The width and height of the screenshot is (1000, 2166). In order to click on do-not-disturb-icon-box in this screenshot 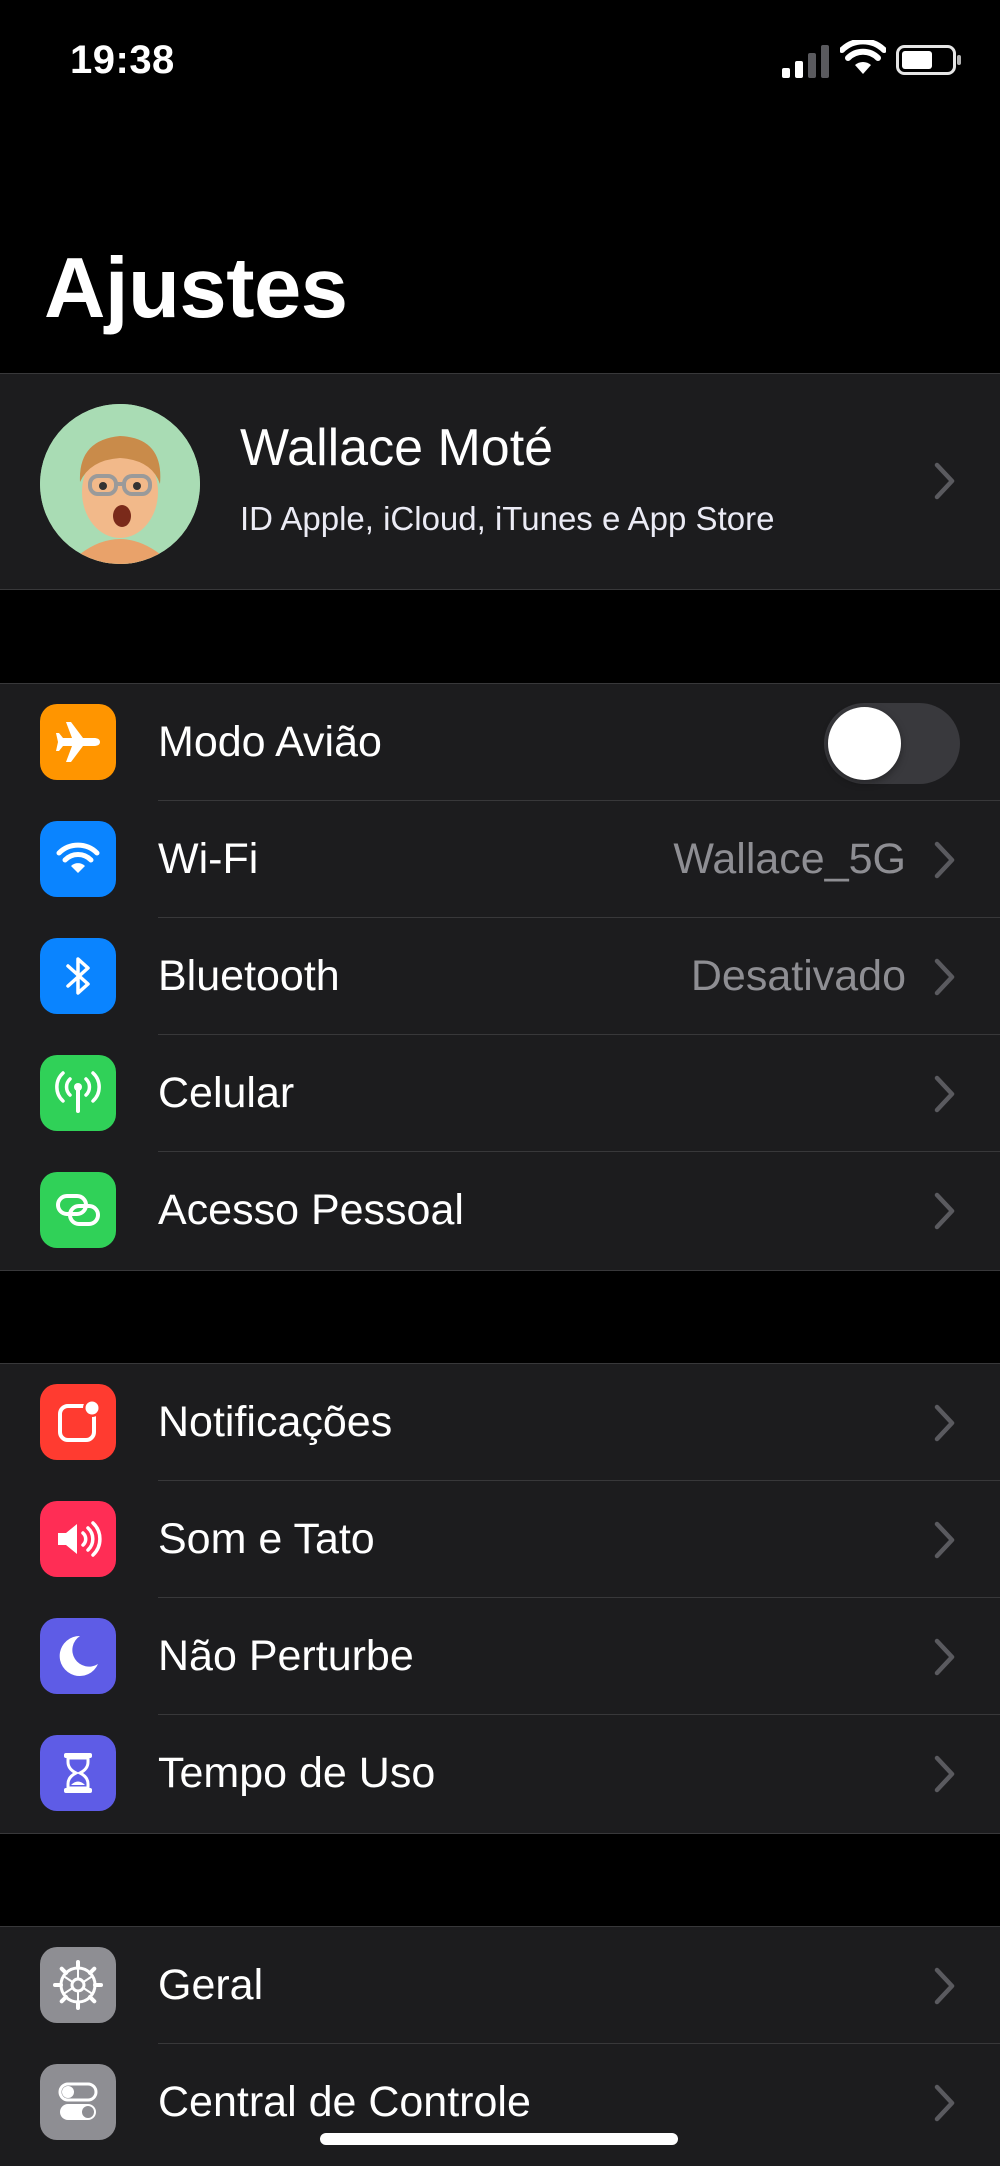, I will do `click(78, 1656)`.